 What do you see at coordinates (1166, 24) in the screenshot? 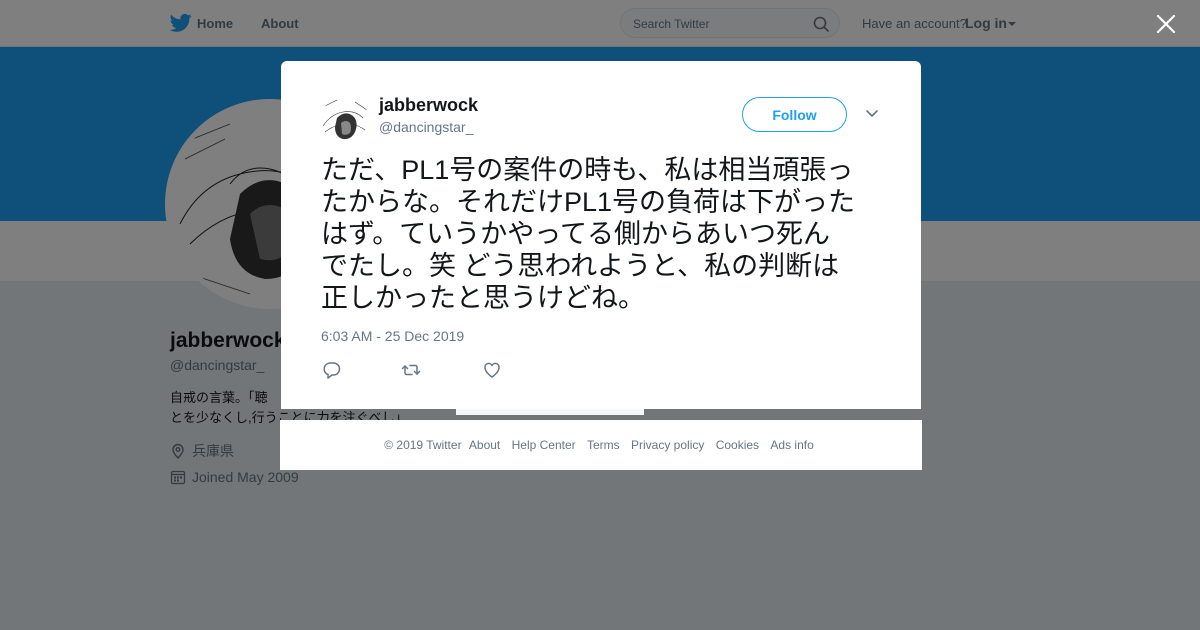
I see `close-icon` at bounding box center [1166, 24].